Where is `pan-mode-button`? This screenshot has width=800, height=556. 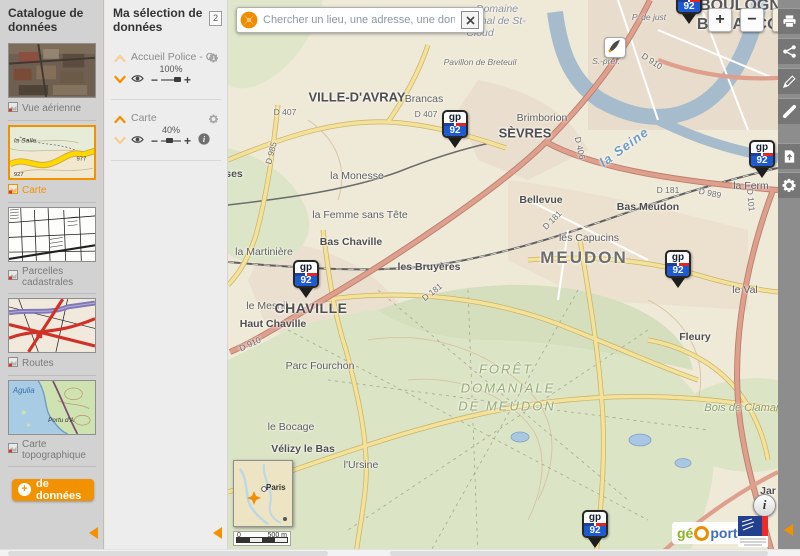 pan-mode-button is located at coordinates (775, 20).